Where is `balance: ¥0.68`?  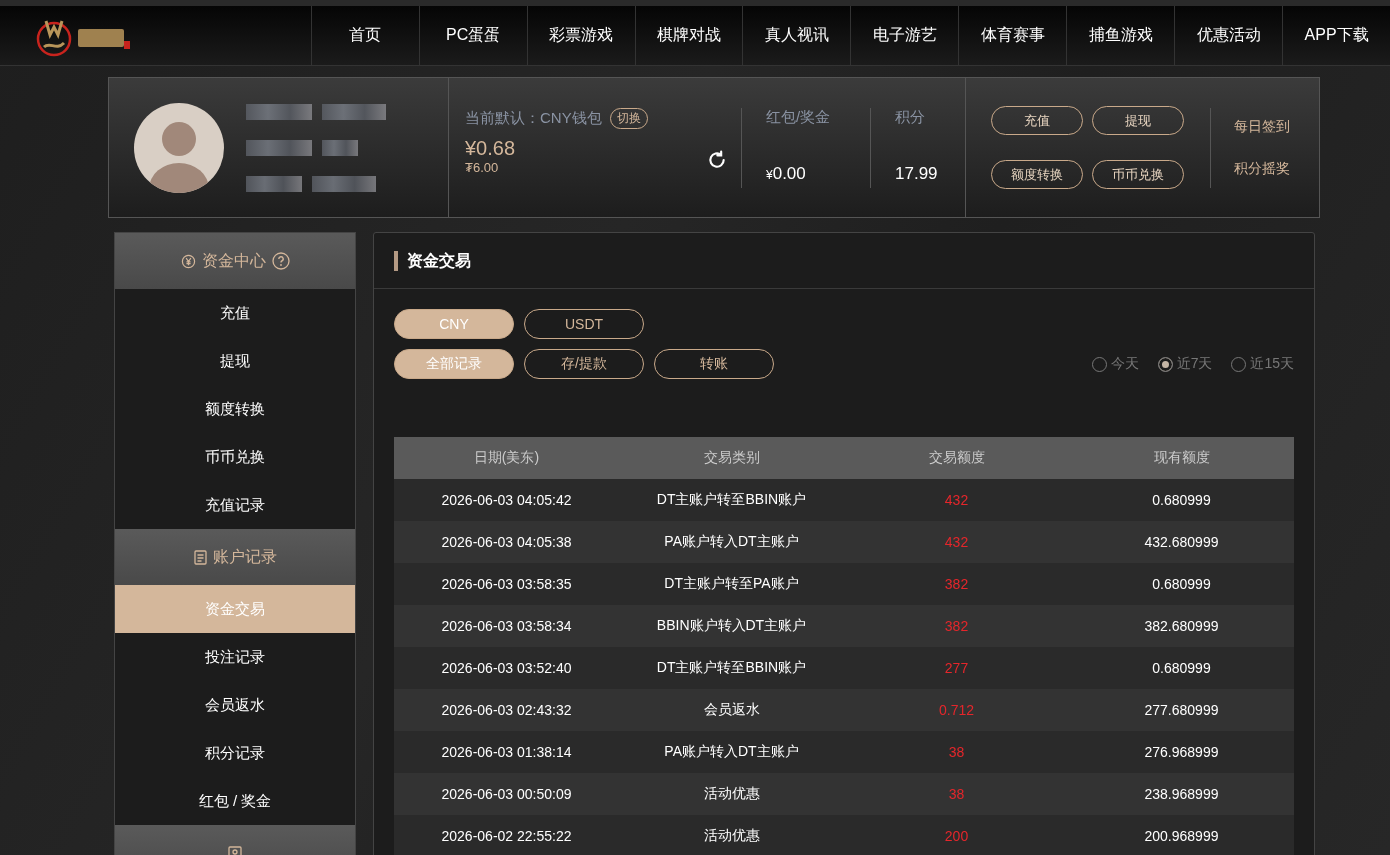 balance: ¥0.68 is located at coordinates (491, 148).